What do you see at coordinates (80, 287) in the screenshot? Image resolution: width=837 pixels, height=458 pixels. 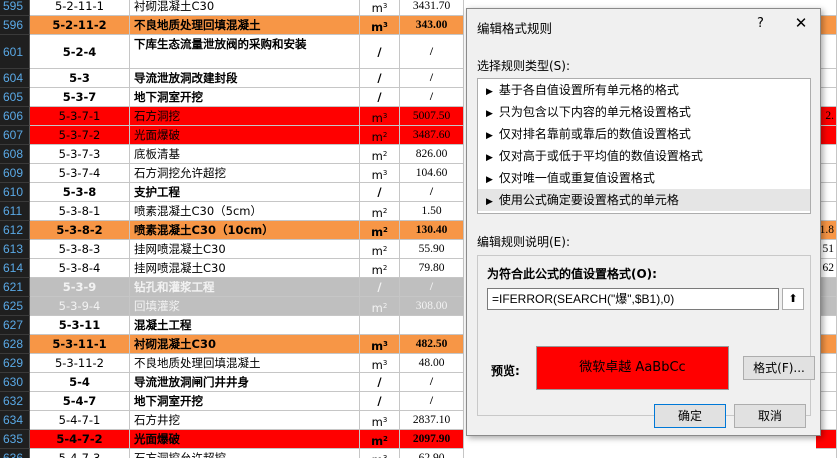 I see `item-code-cell: 5-3-9` at bounding box center [80, 287].